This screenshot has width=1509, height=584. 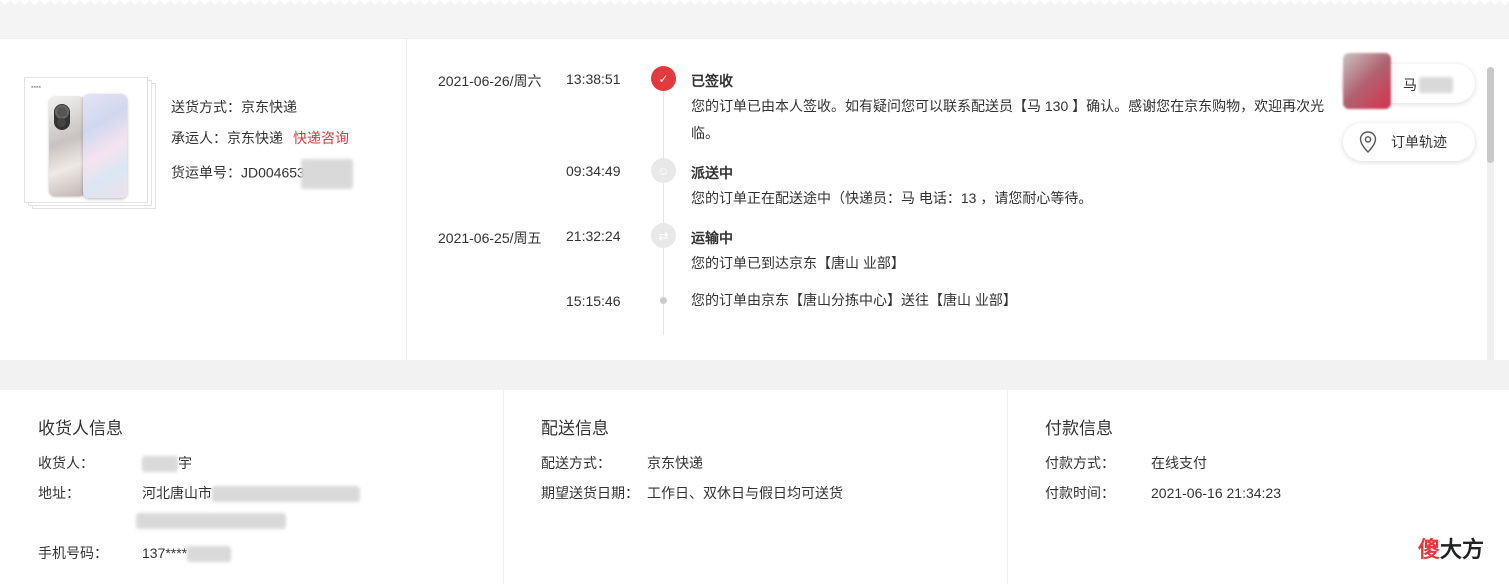 I want to click on shipping-method-value: 京东快递, so click(x=269, y=107).